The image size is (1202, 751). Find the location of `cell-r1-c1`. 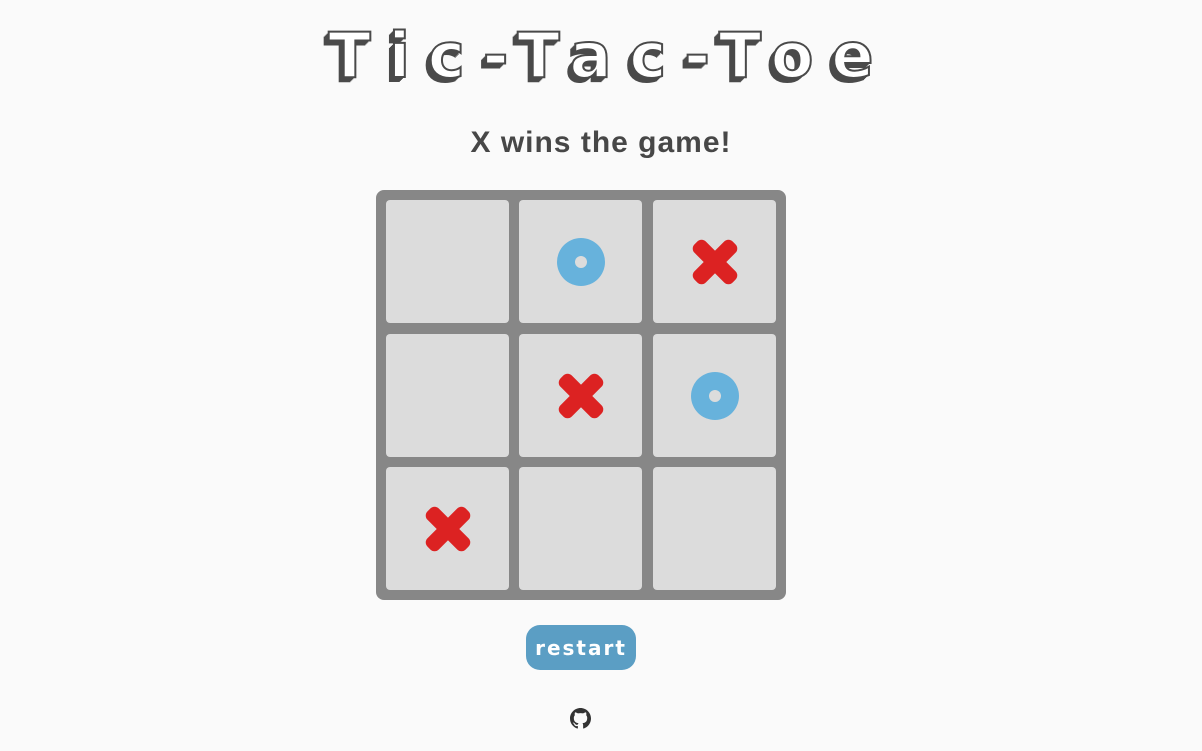

cell-r1-c1 is located at coordinates (447, 261).